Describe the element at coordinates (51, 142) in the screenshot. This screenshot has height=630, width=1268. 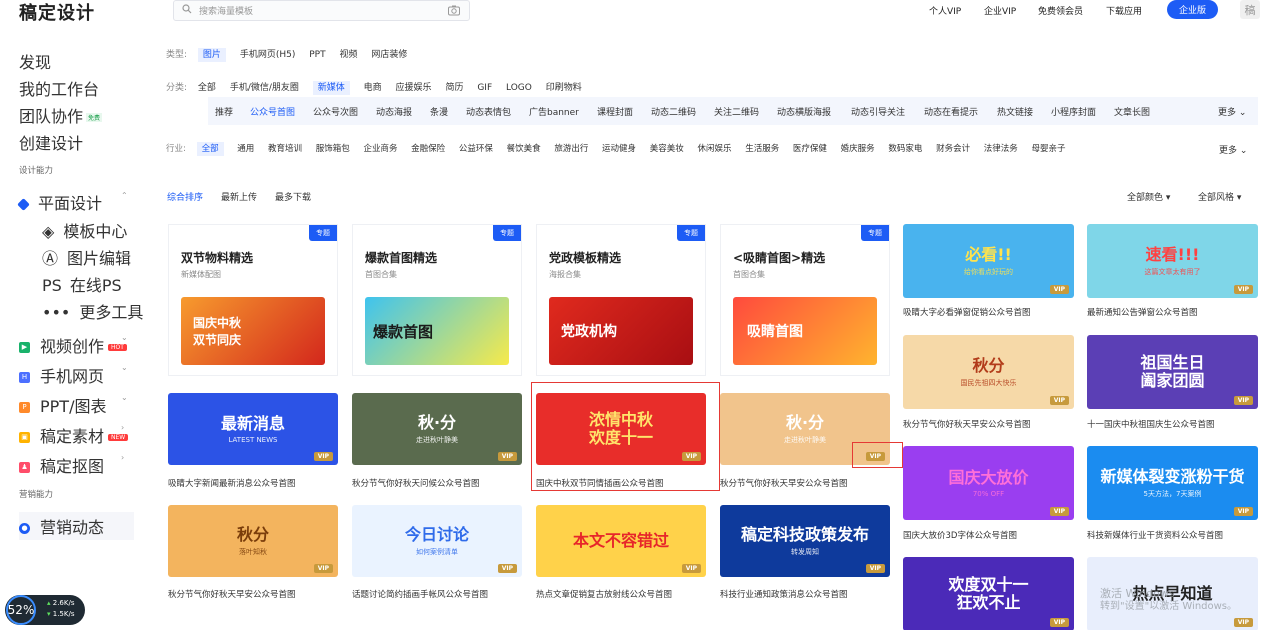
I see `sidebar-item-create: 创建设计` at that location.